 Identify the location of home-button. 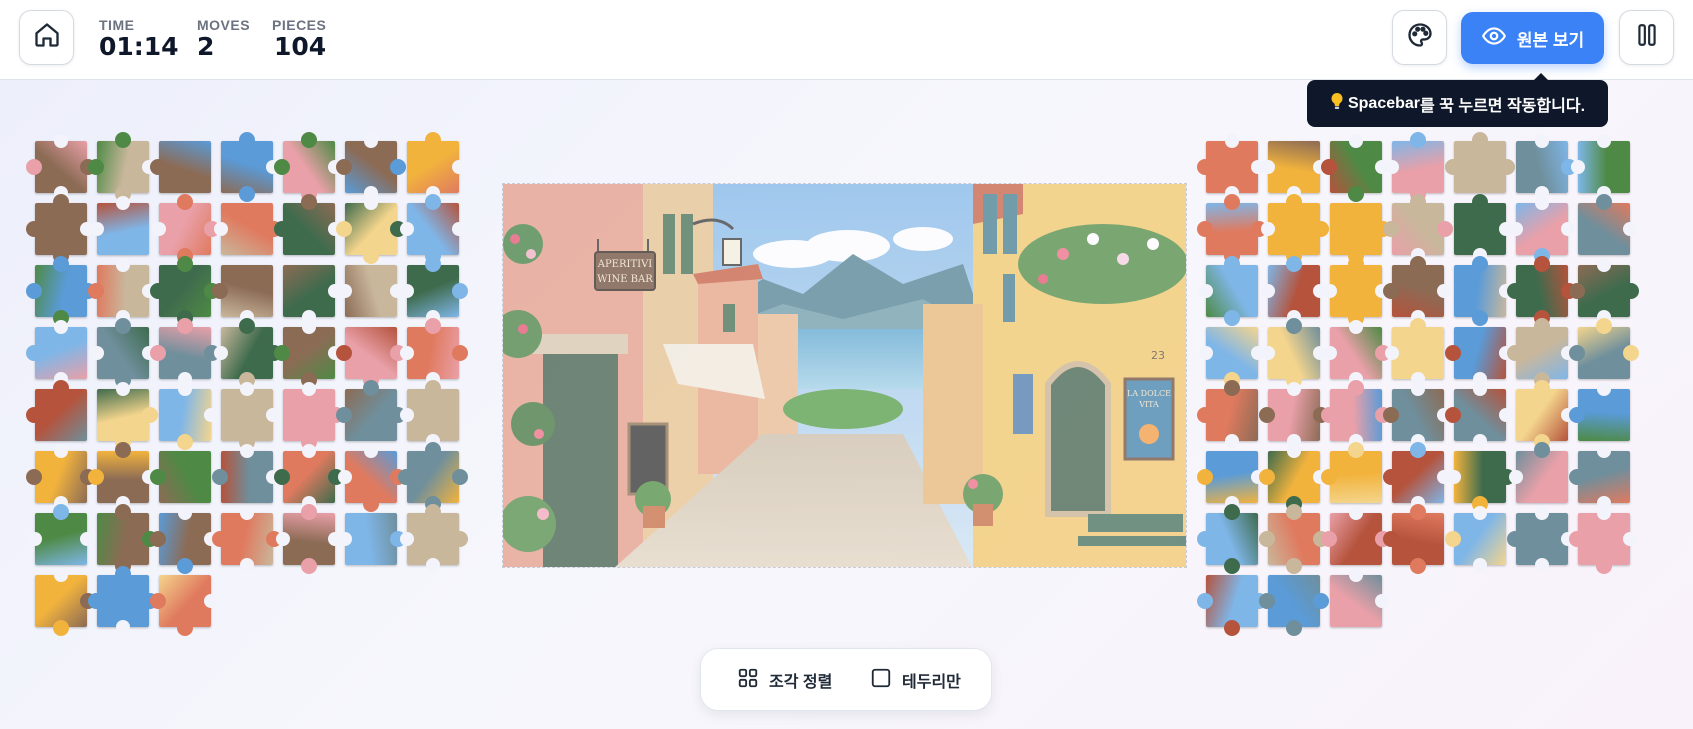
(46, 37).